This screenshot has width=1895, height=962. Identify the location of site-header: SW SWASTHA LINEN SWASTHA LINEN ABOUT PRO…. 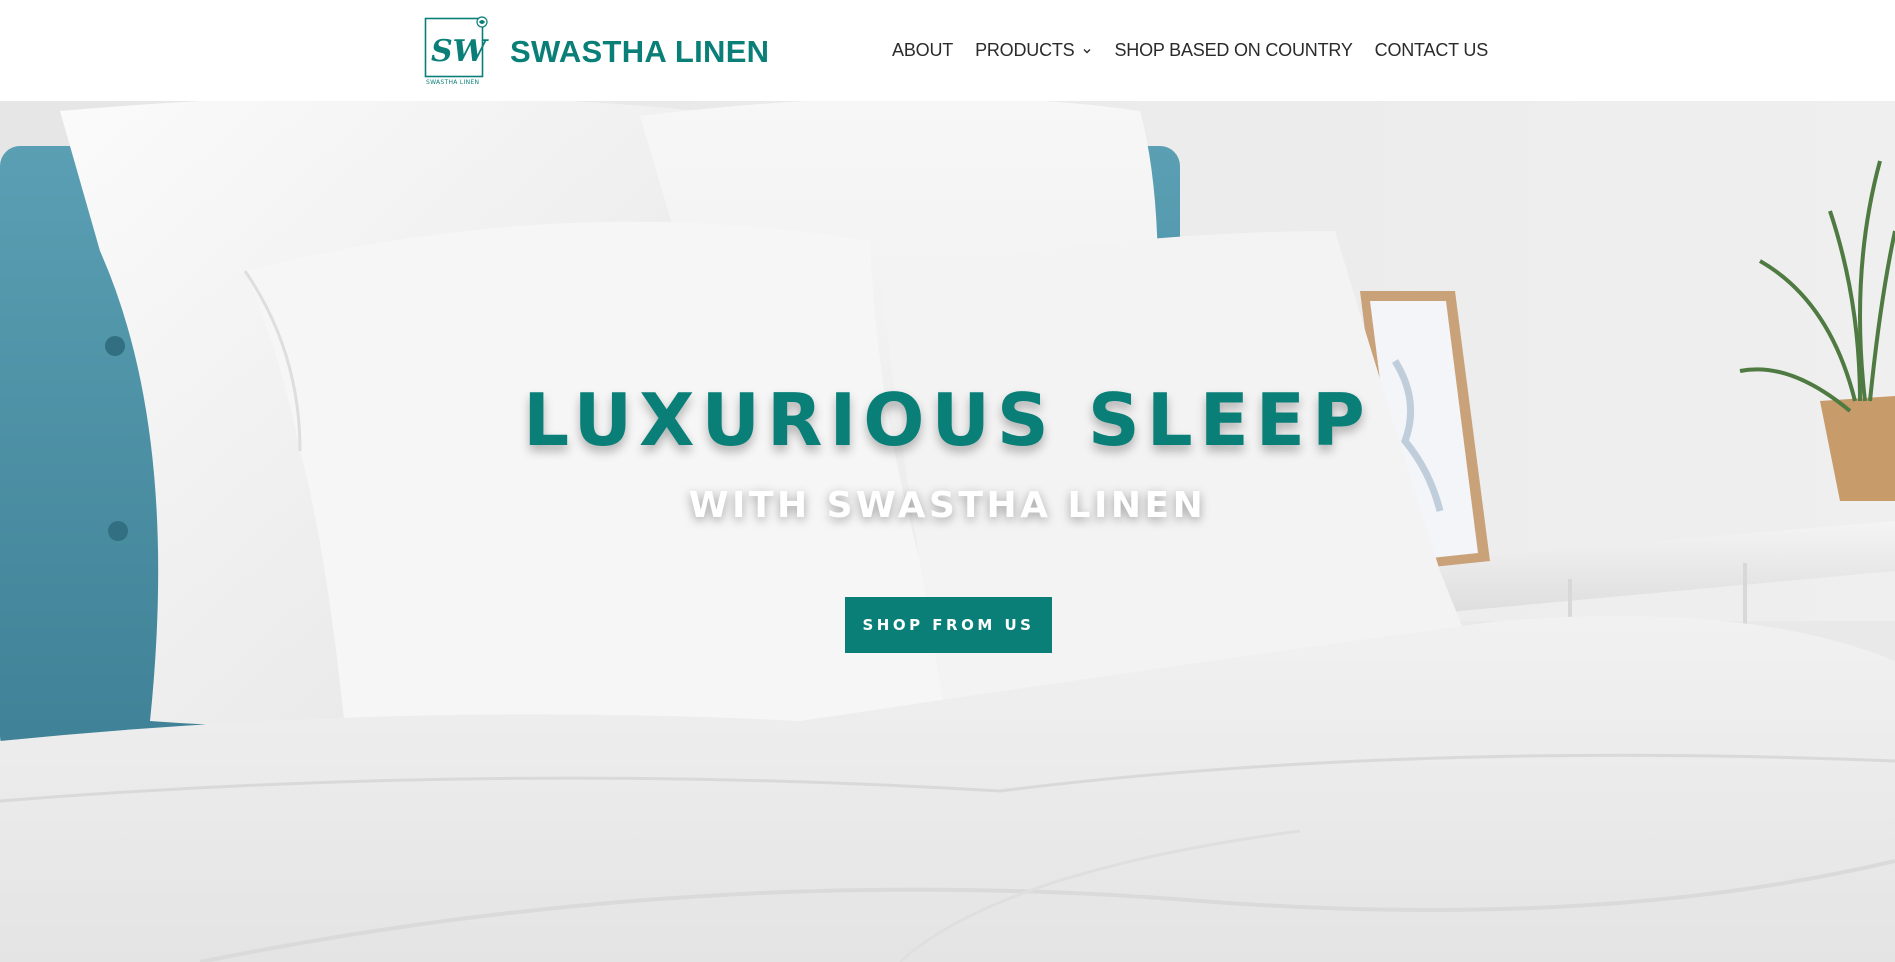
(947, 50).